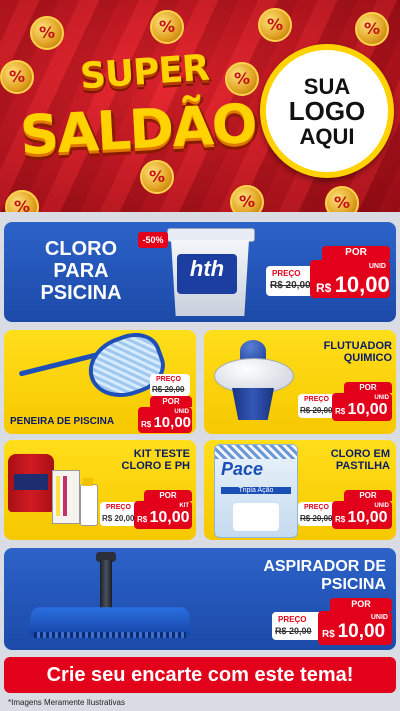 The image size is (400, 711). Describe the element at coordinates (153, 240) in the screenshot. I see `discount-badge: -50%` at that location.